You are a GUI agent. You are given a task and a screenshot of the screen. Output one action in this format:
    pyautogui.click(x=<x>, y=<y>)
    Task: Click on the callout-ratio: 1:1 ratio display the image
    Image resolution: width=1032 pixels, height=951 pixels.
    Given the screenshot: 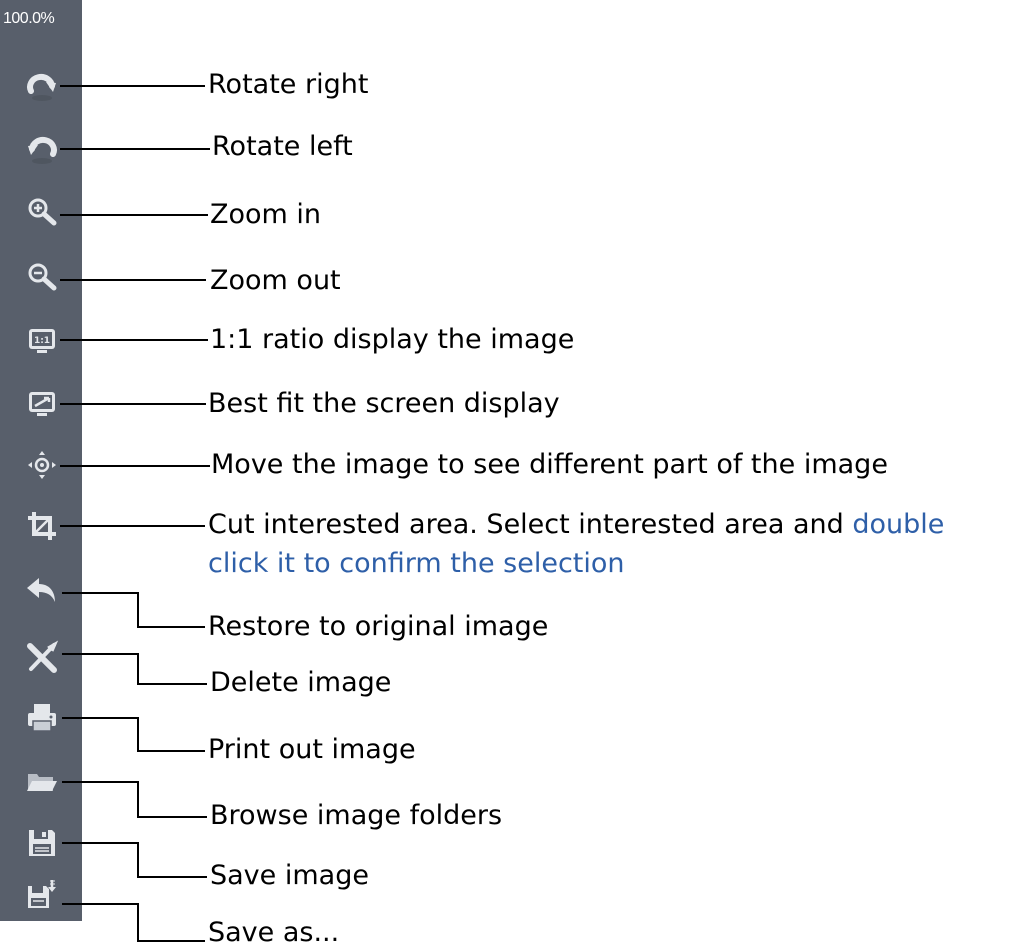 What is the action you would take?
    pyautogui.click(x=392, y=339)
    